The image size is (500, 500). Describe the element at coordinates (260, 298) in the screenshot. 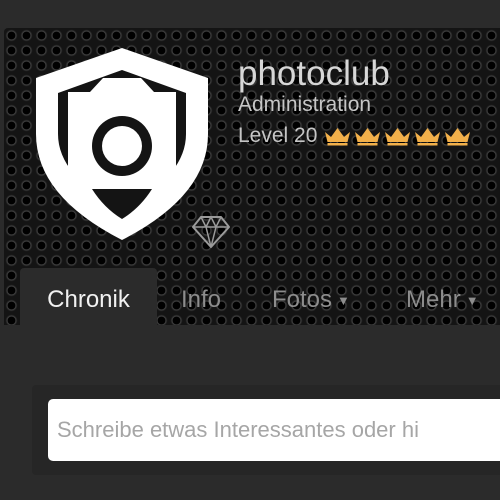

I see `profile-tabs: Chronik Info Fotos ▼ Mehr ▼` at that location.